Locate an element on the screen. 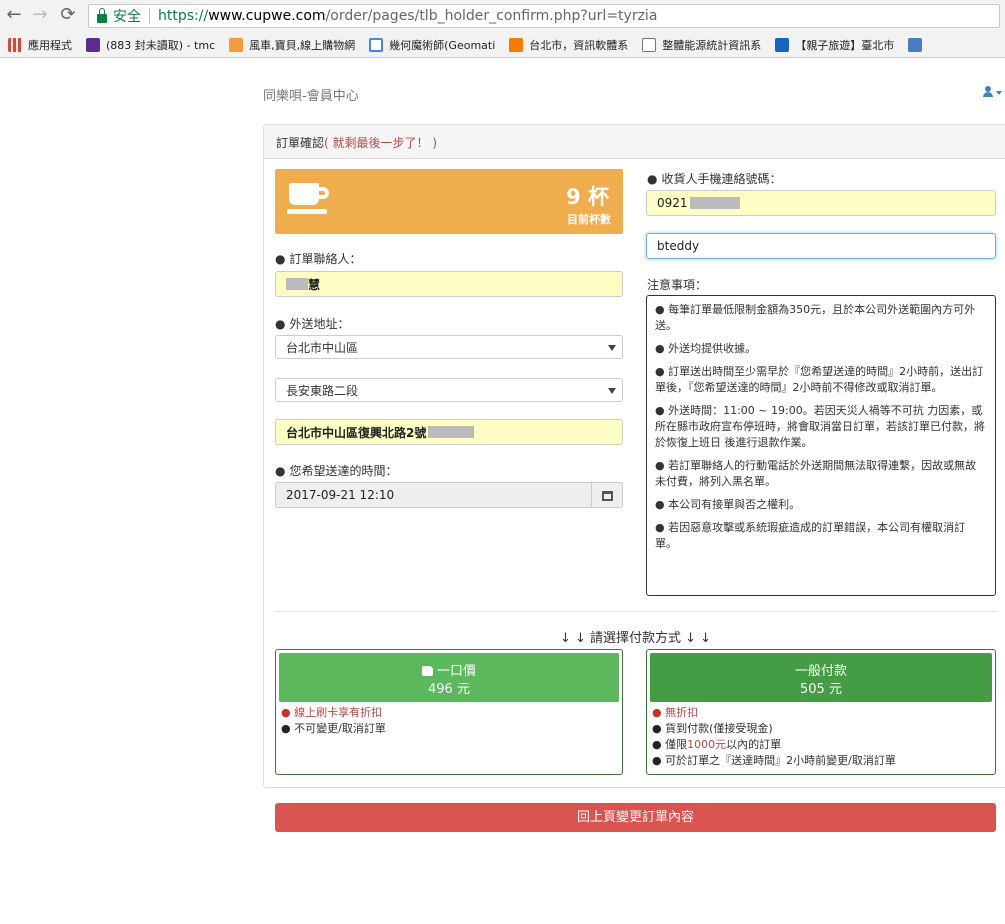 This screenshot has height=924, width=1005. phone-input: 0921 is located at coordinates (821, 203).